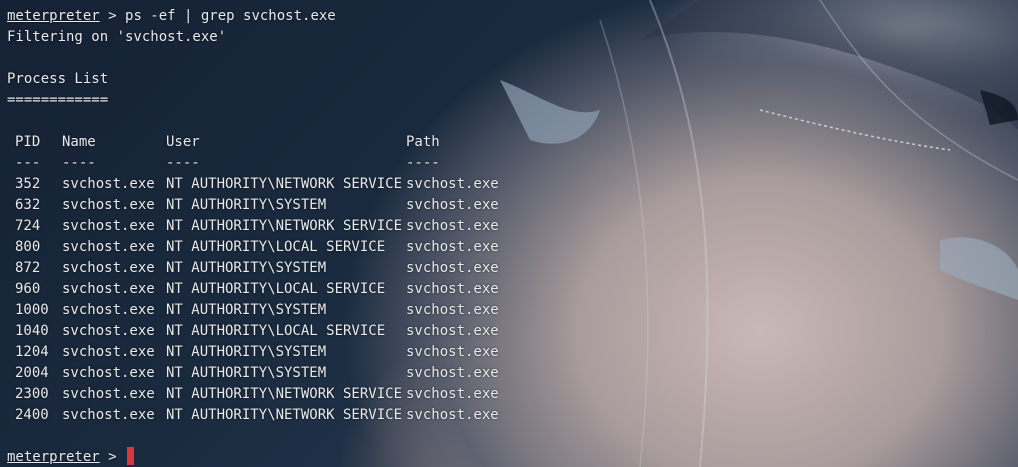 This screenshot has width=1018, height=467. I want to click on cell-pid: 1040, so click(32, 331).